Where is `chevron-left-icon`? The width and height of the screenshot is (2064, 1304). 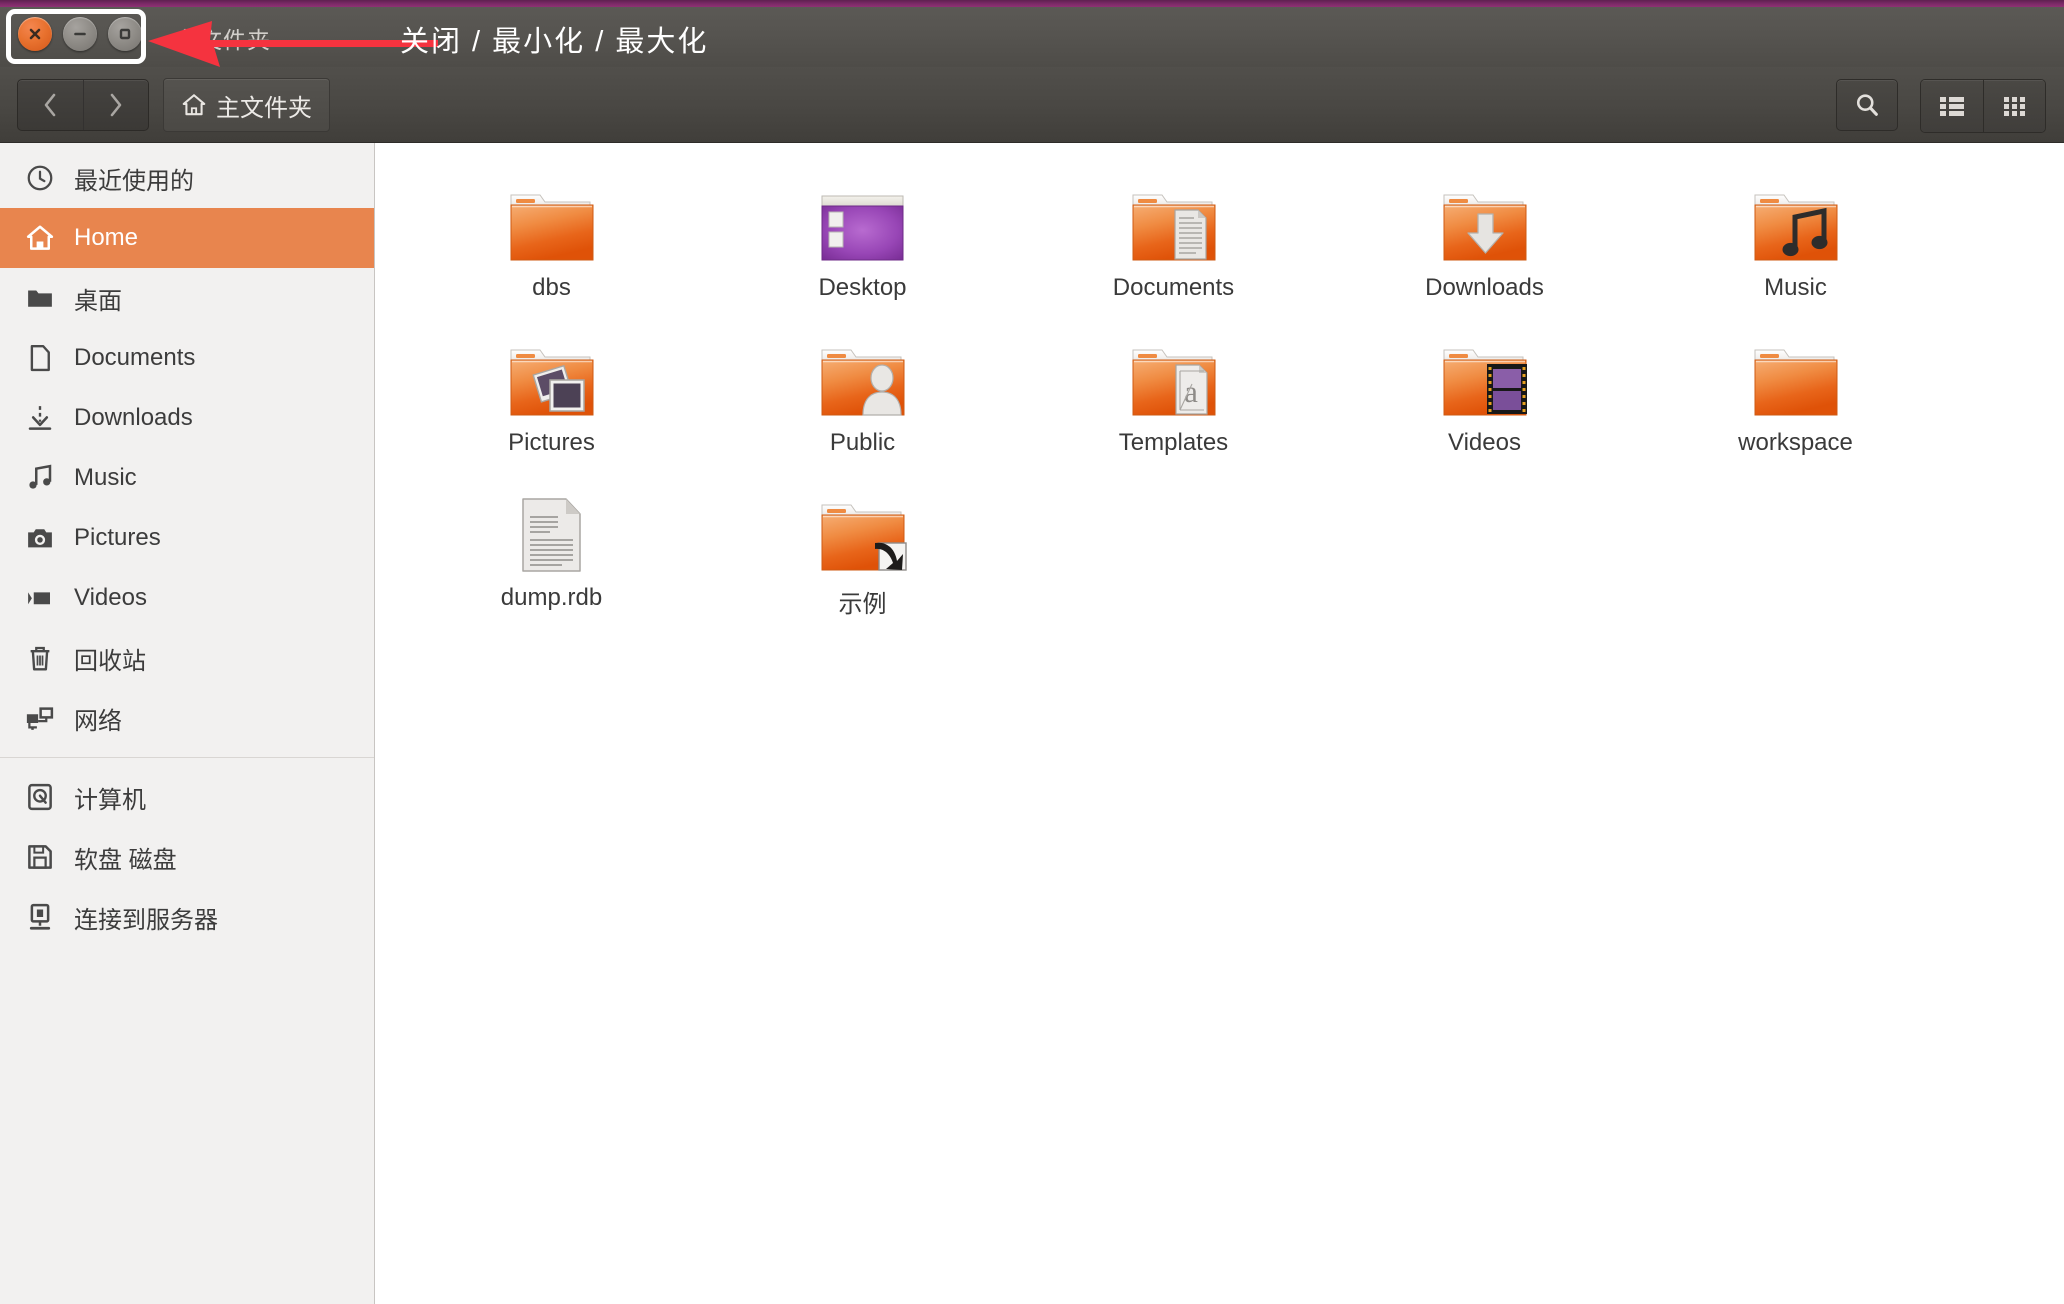 chevron-left-icon is located at coordinates (50, 105).